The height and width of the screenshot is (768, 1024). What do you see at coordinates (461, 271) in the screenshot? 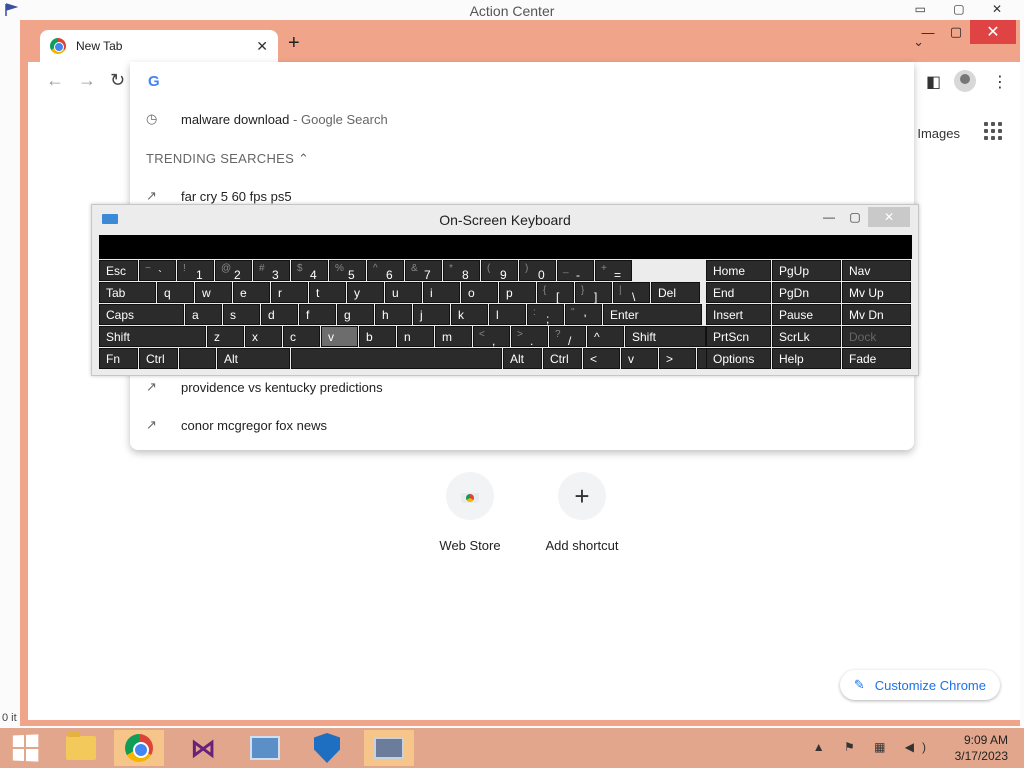
I see `osk-key: * 8` at bounding box center [461, 271].